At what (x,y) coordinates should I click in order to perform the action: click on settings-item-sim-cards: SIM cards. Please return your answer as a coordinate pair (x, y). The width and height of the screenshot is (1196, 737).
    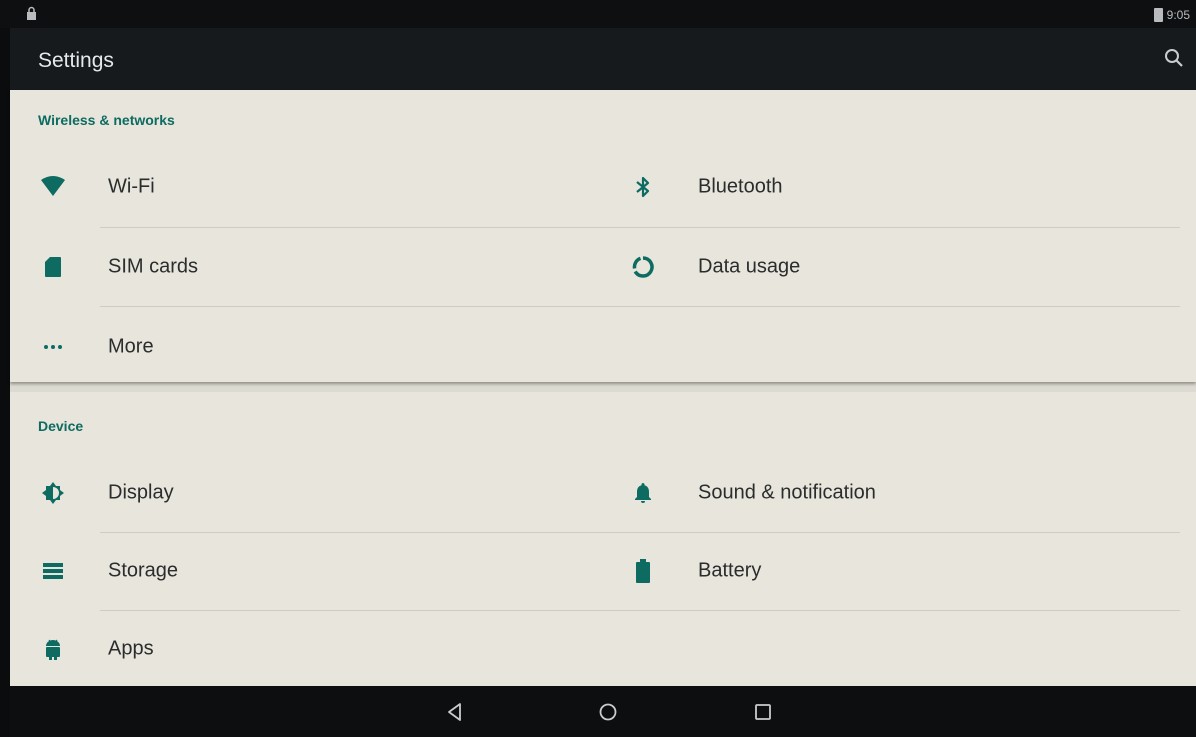
    Looking at the image, I should click on (305, 267).